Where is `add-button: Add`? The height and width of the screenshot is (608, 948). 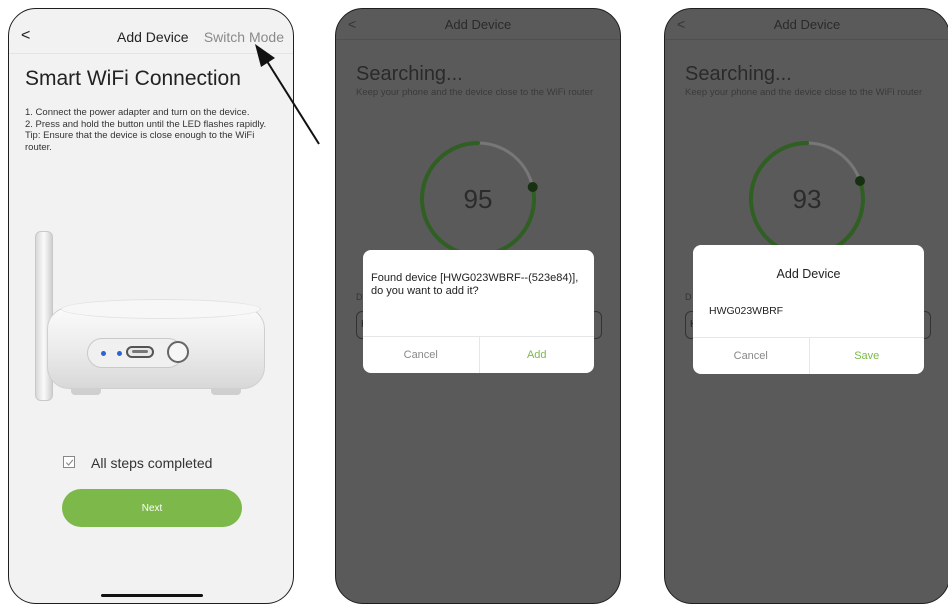 add-button: Add is located at coordinates (536, 355).